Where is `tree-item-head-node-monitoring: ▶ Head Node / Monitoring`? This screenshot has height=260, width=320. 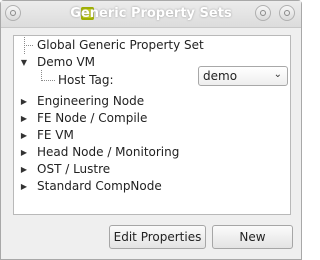 tree-item-head-node-monitoring: ▶ Head Node / Monitoring is located at coordinates (152, 152).